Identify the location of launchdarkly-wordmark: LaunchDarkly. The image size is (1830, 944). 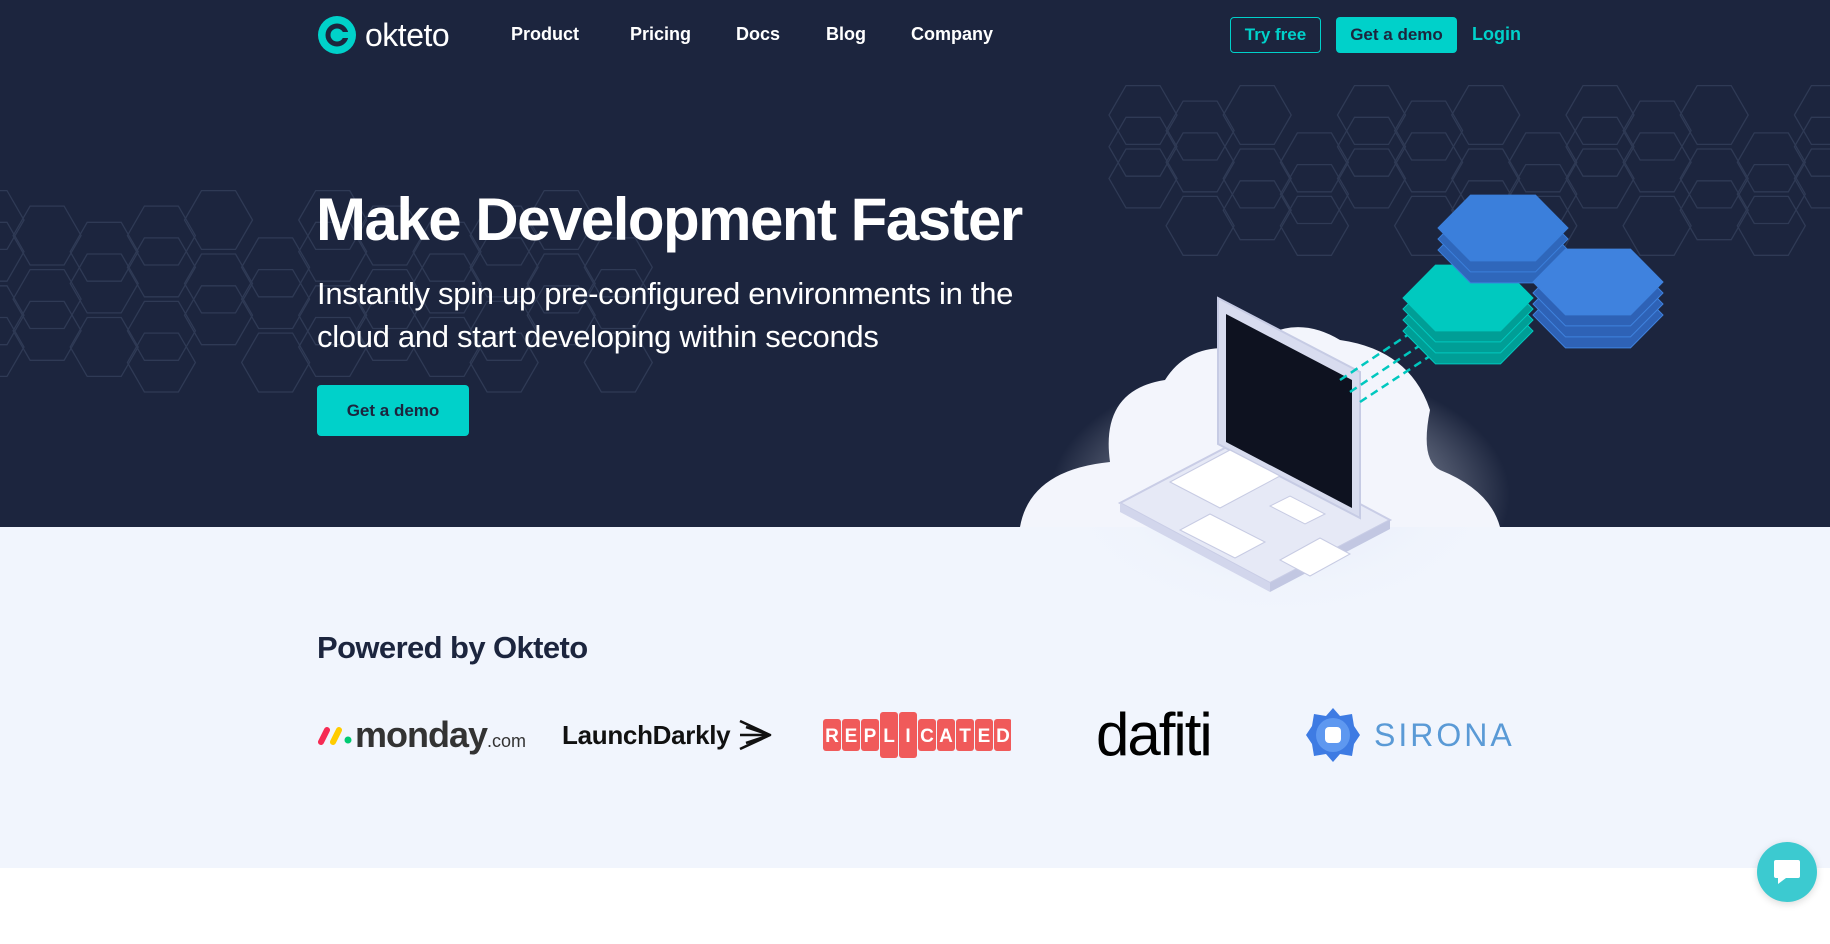
(646, 734).